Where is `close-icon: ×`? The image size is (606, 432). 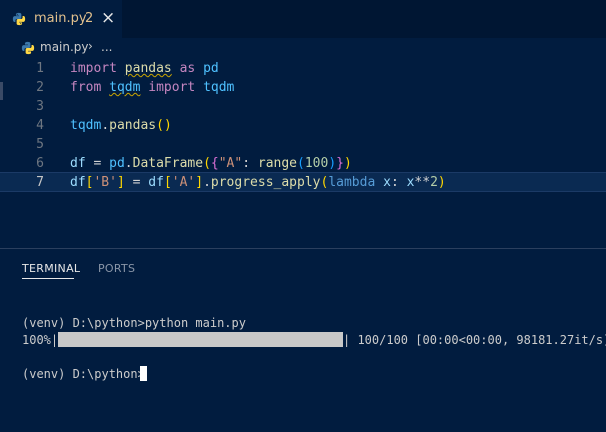
close-icon: × is located at coordinates (108, 18).